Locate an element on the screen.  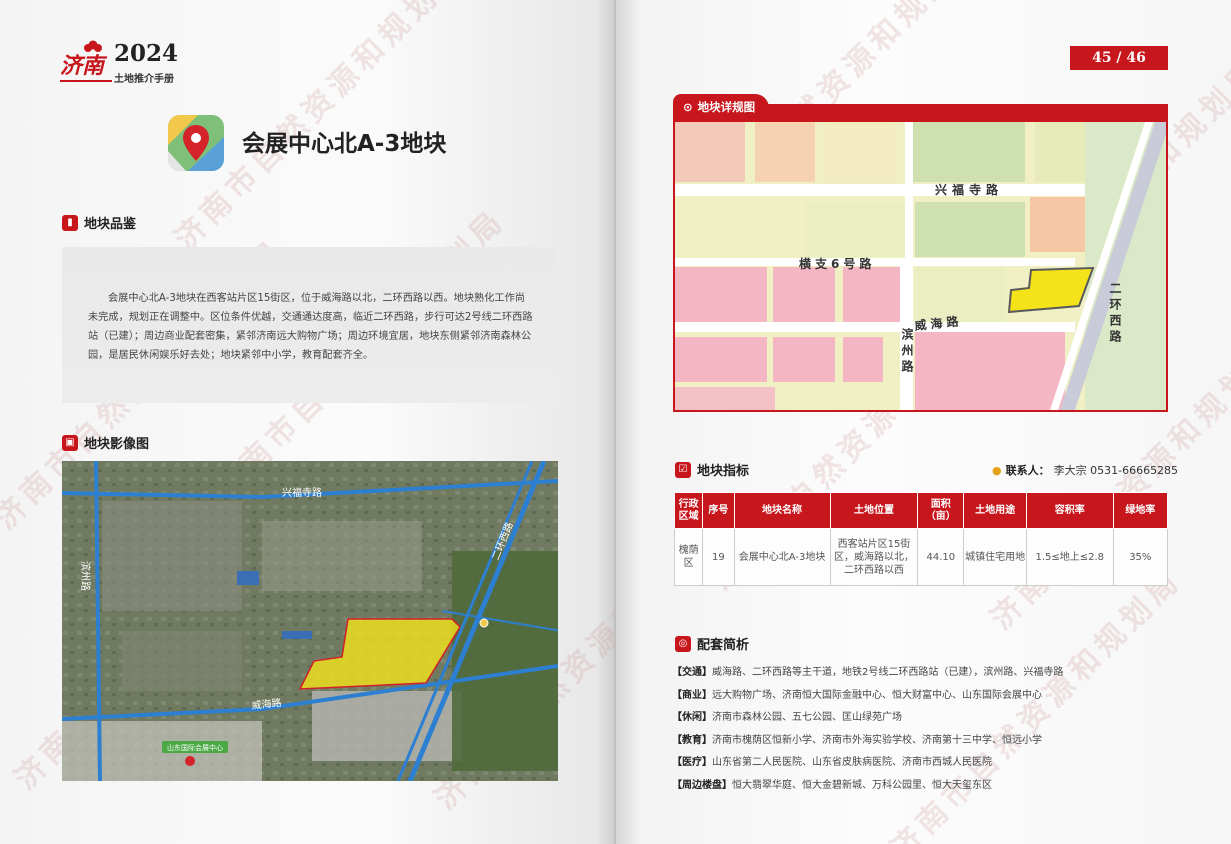
table-header-row: 行政区域 序号 地块名称 土地位置 面积（亩） 土地用途 容积率 绿地率 is located at coordinates (921, 510).